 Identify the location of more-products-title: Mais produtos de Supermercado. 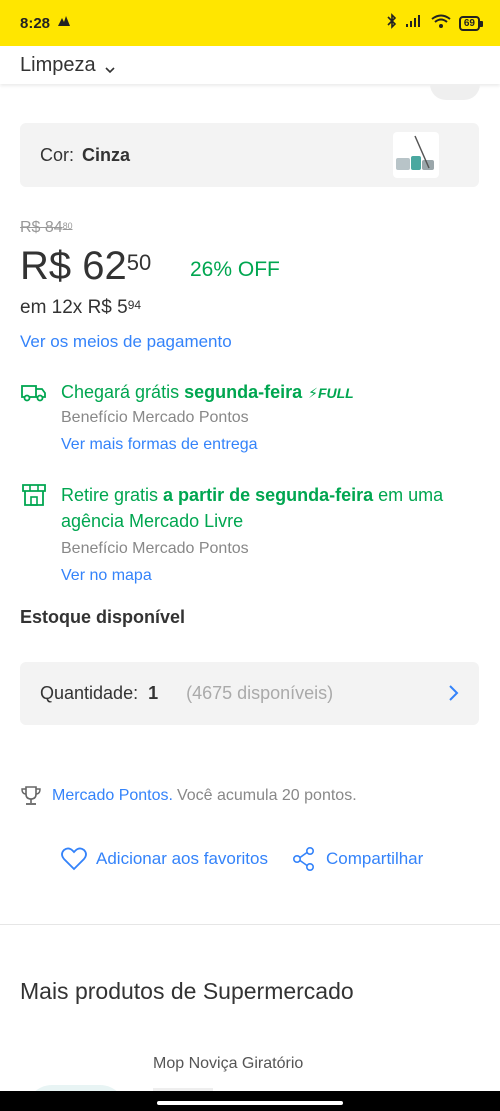
(187, 991).